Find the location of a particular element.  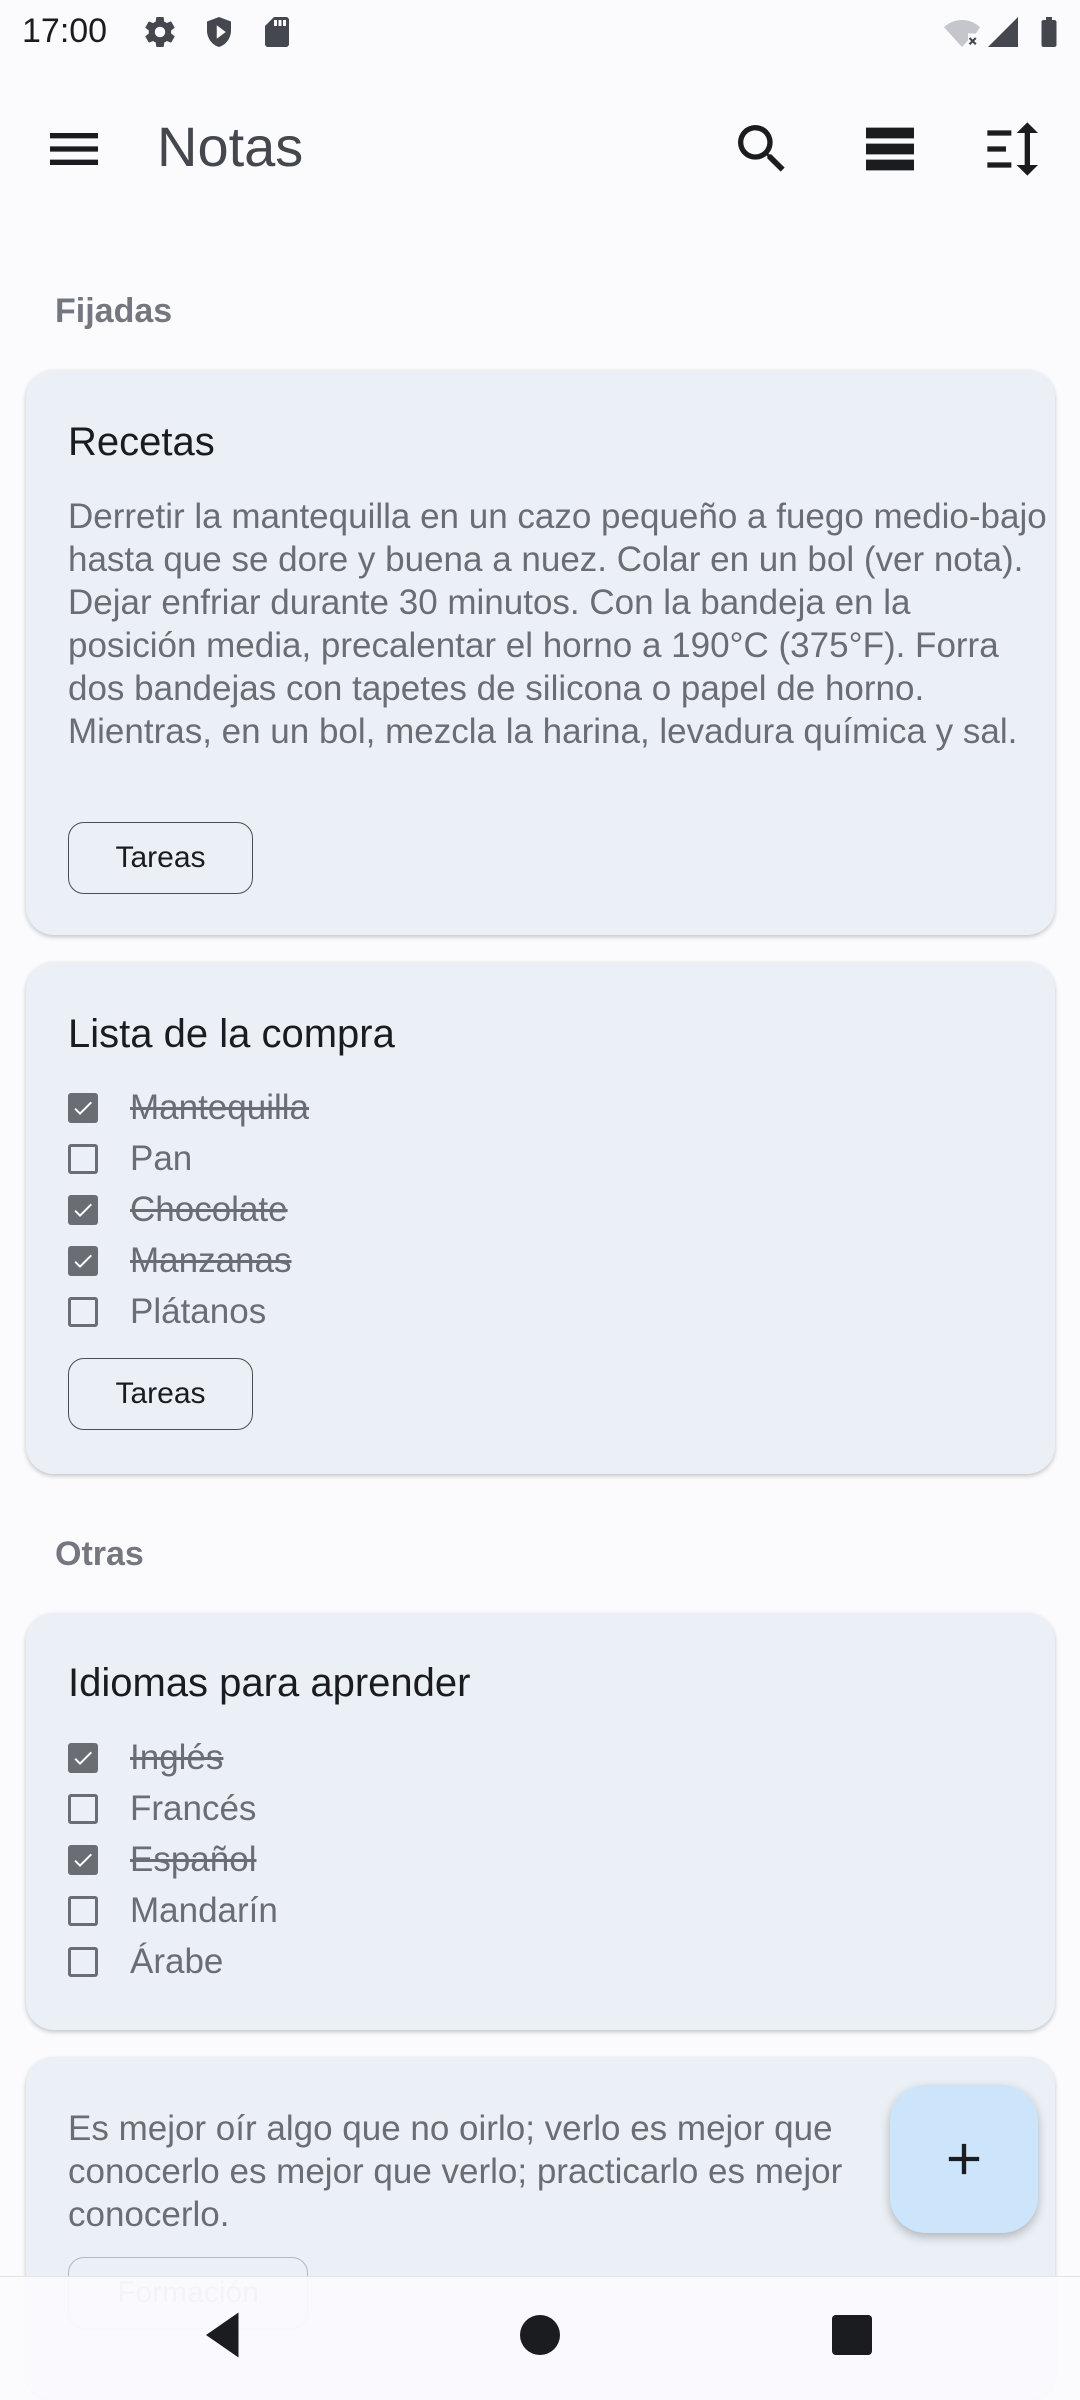

checklist-item-text: Chocolate is located at coordinates (209, 1209).